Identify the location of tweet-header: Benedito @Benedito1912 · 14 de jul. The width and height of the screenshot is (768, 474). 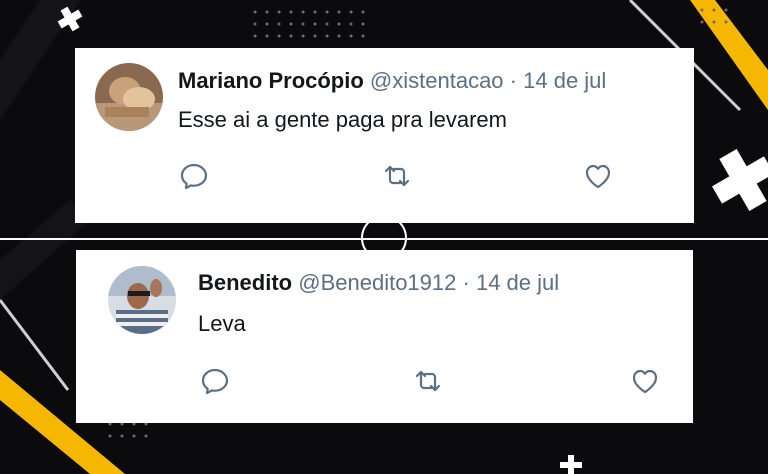
(378, 283).